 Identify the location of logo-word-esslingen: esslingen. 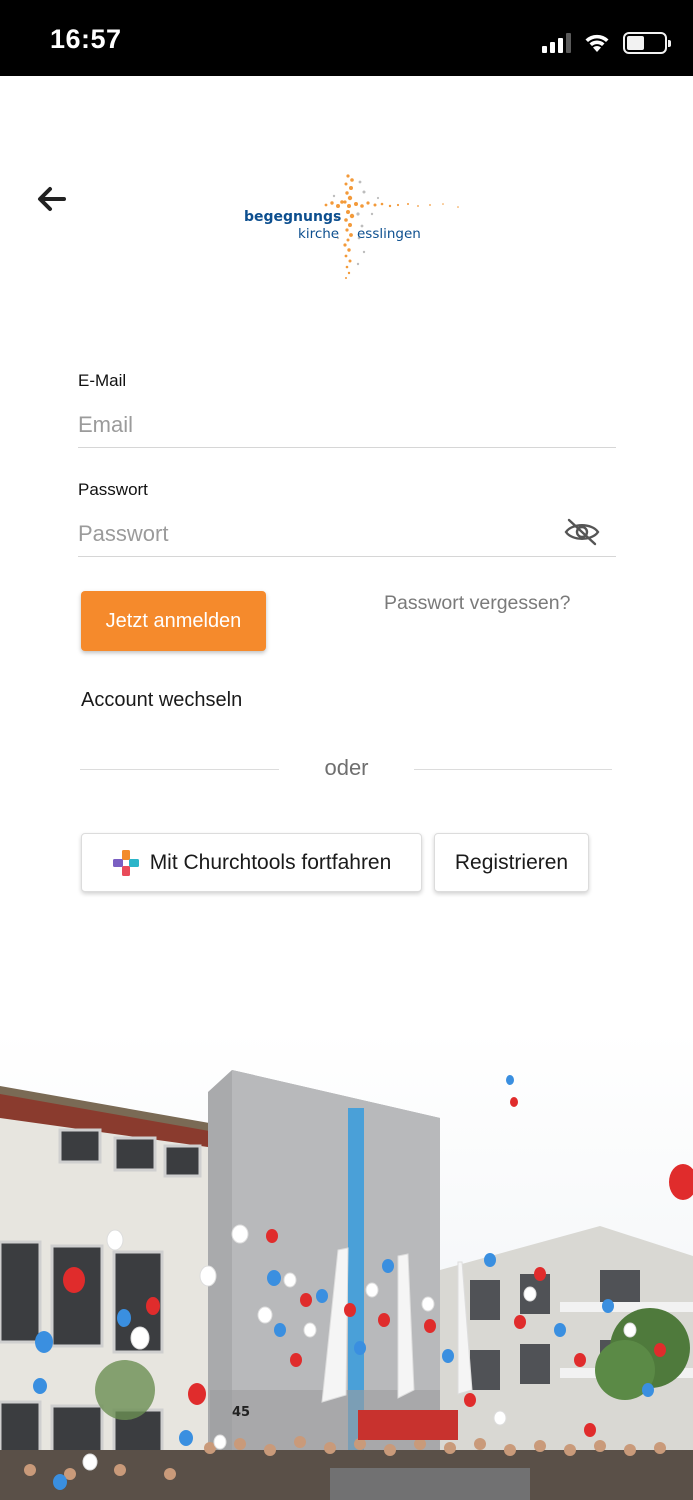
(389, 234).